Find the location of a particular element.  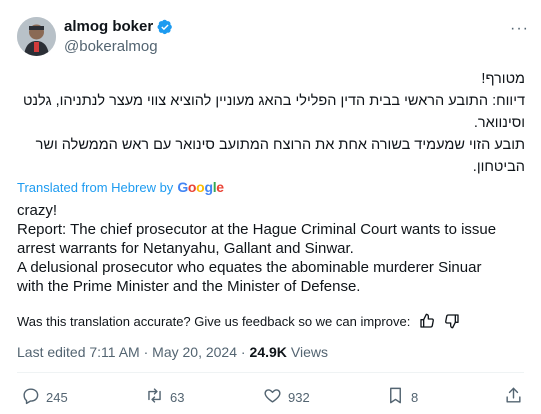

author-name-row: almog boker is located at coordinates (118, 26).